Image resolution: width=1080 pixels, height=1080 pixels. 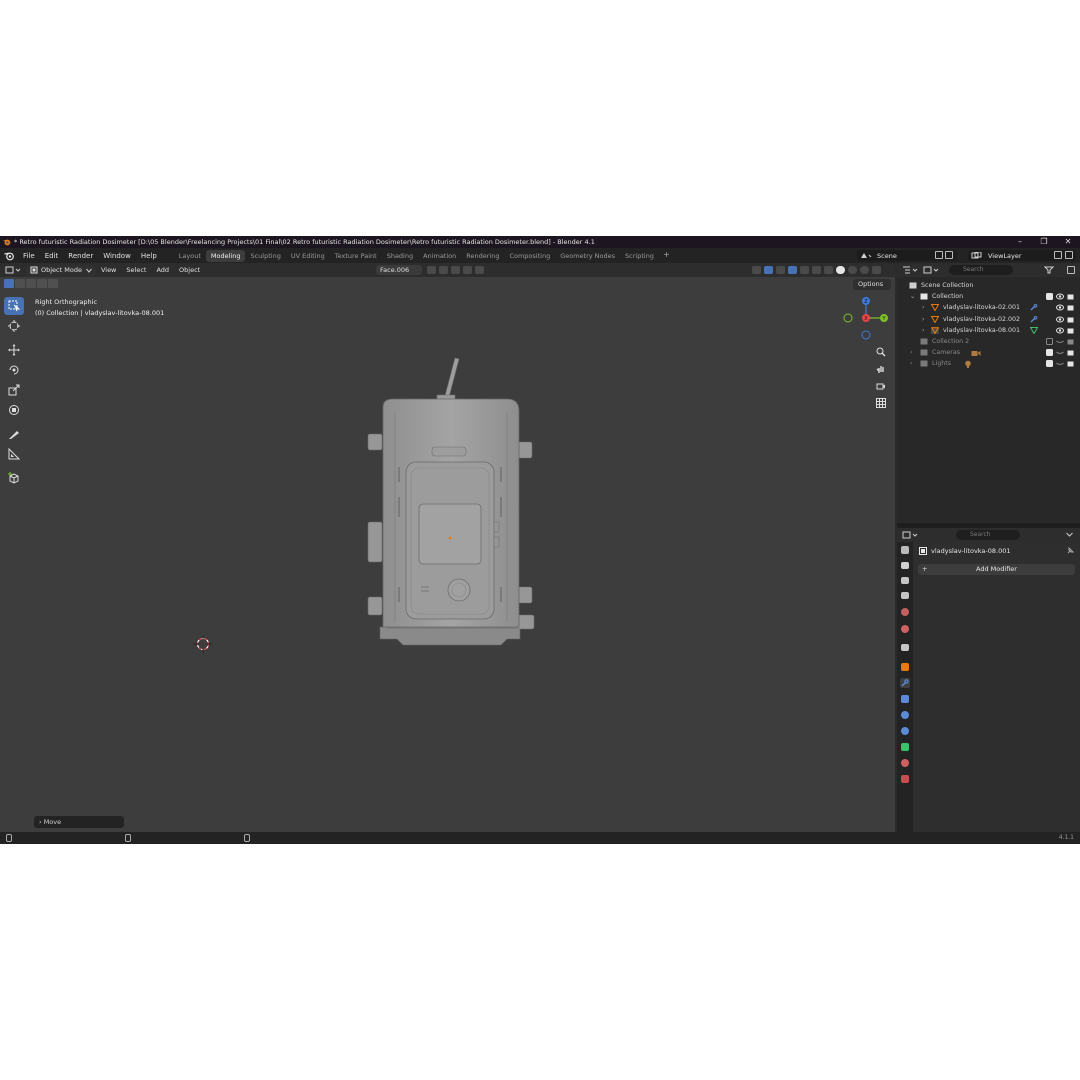 I want to click on close-button: ✕, so click(x=1068, y=242).